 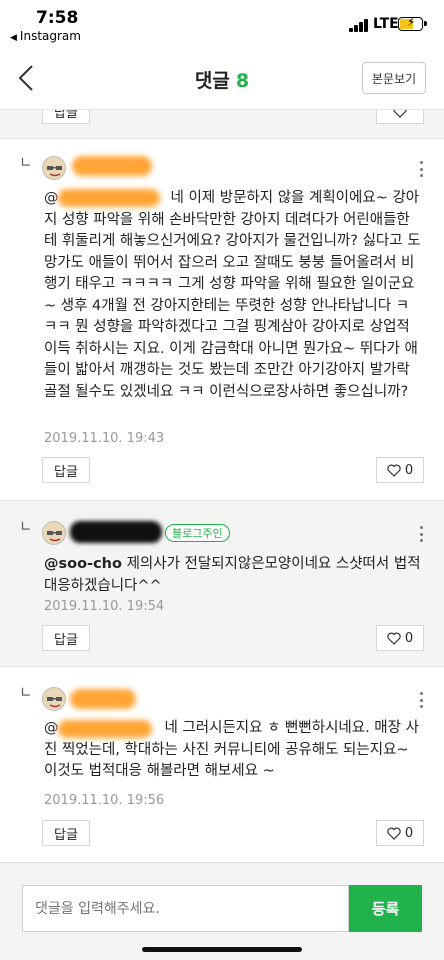 What do you see at coordinates (212, 81) in the screenshot?
I see `title-label: 댓글` at bounding box center [212, 81].